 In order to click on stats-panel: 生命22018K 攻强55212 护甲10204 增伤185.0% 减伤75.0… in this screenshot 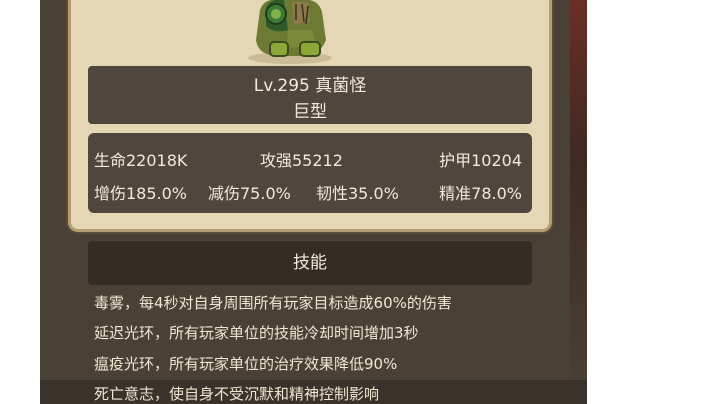, I will do `click(310, 173)`.